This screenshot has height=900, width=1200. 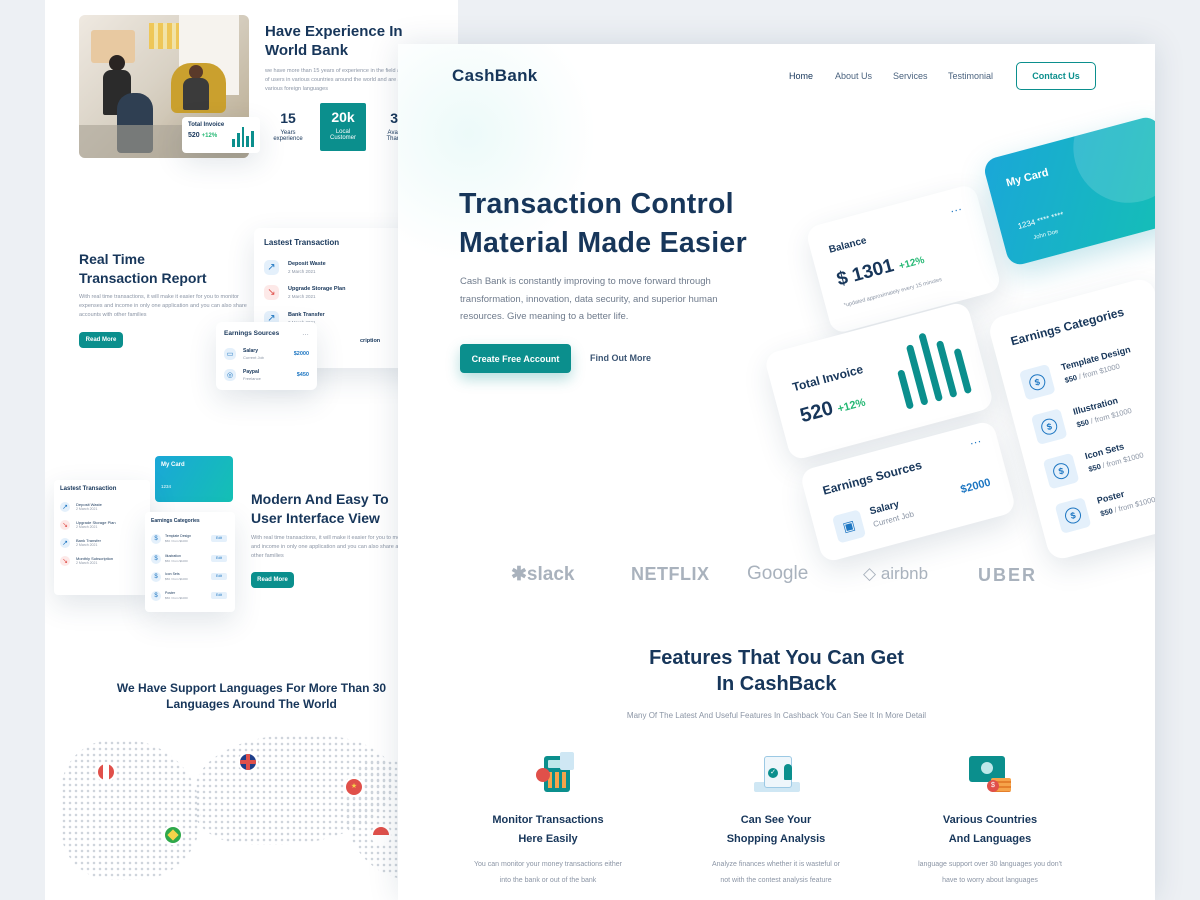 What do you see at coordinates (849, 526) in the screenshot?
I see `wallet-icon: ▣` at bounding box center [849, 526].